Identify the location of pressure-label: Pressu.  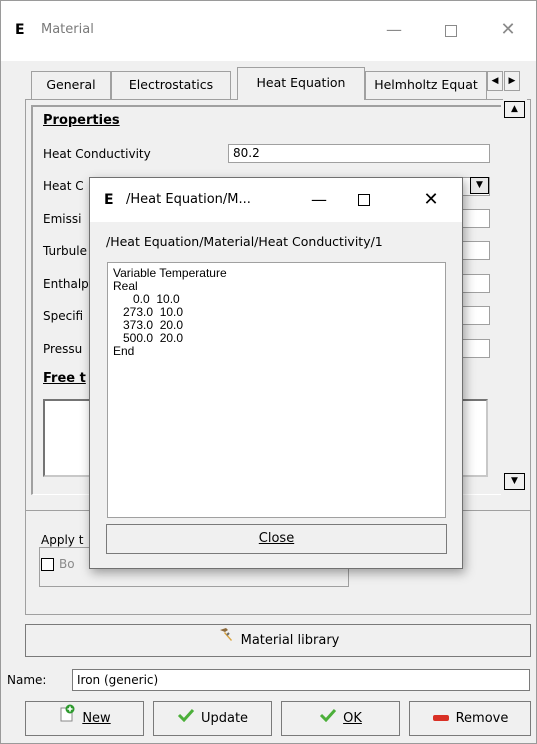
(63, 349).